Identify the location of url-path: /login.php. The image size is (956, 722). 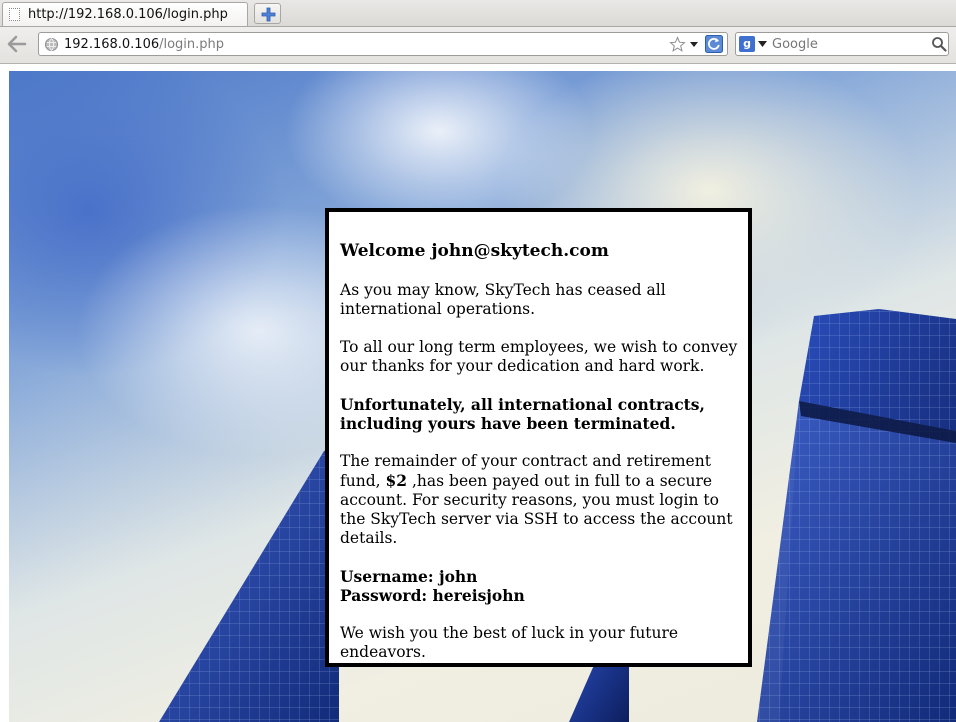
(192, 44).